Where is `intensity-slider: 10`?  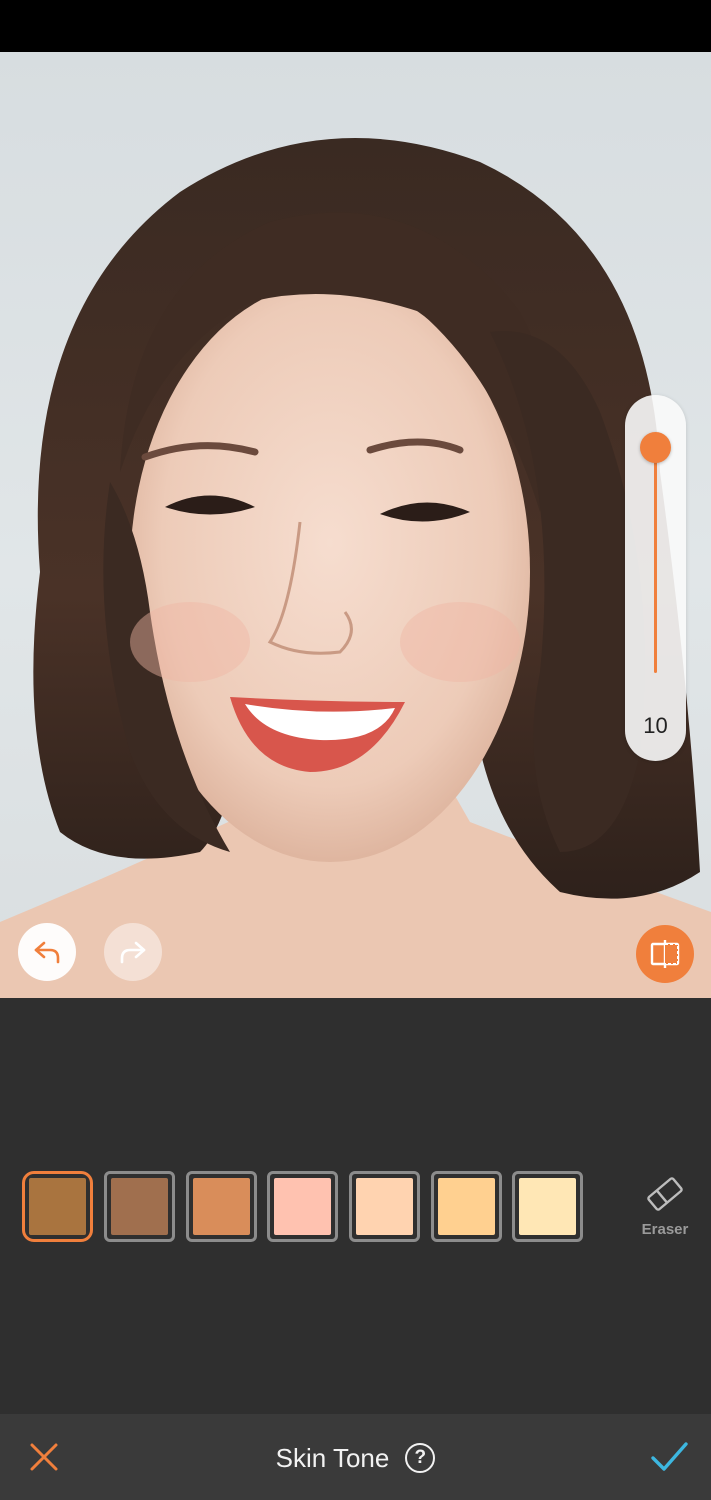
intensity-slider: 10 is located at coordinates (655, 578).